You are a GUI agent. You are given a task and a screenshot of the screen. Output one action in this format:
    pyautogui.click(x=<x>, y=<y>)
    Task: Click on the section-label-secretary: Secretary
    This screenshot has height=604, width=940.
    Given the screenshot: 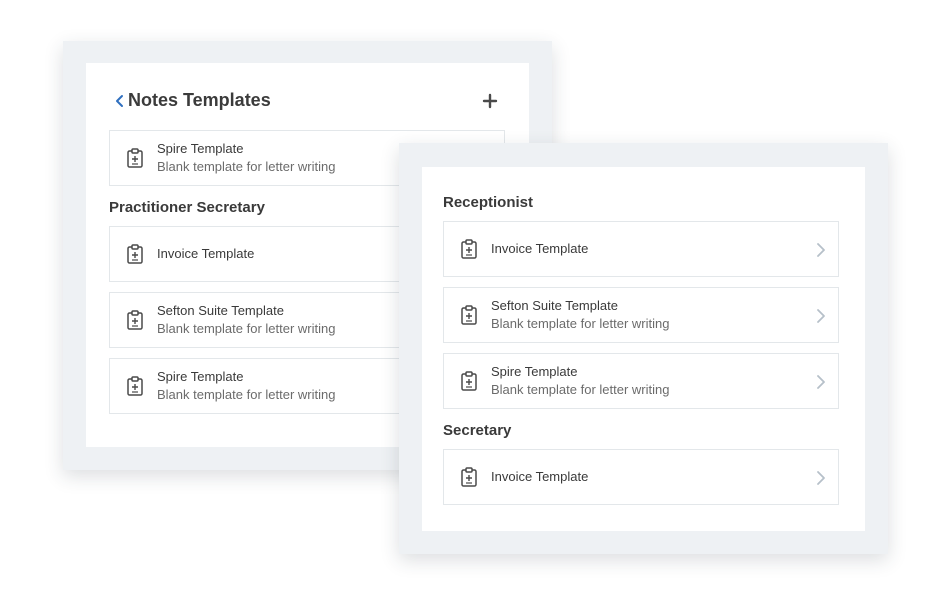 What is the action you would take?
    pyautogui.click(x=477, y=430)
    